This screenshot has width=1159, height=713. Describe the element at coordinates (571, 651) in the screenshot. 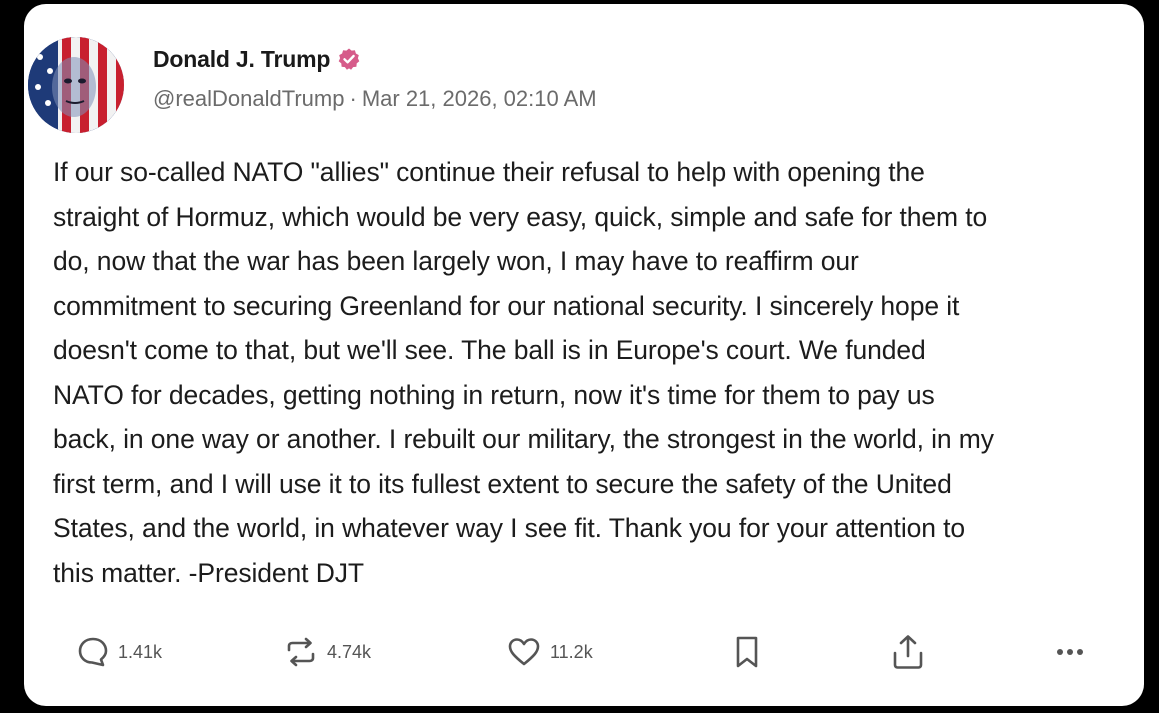

I see `like-count: 11.2k` at that location.